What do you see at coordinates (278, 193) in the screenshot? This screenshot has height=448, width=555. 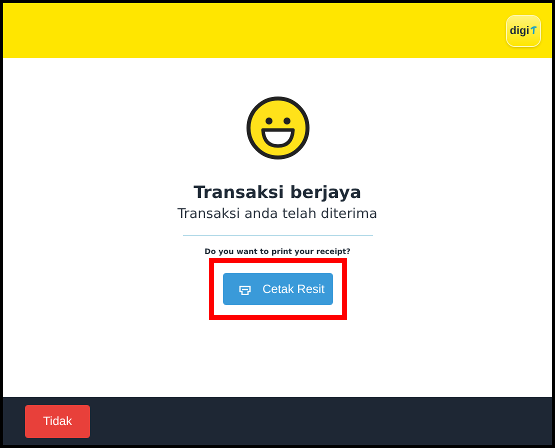 I see `success-title: Transaksi berjaya` at bounding box center [278, 193].